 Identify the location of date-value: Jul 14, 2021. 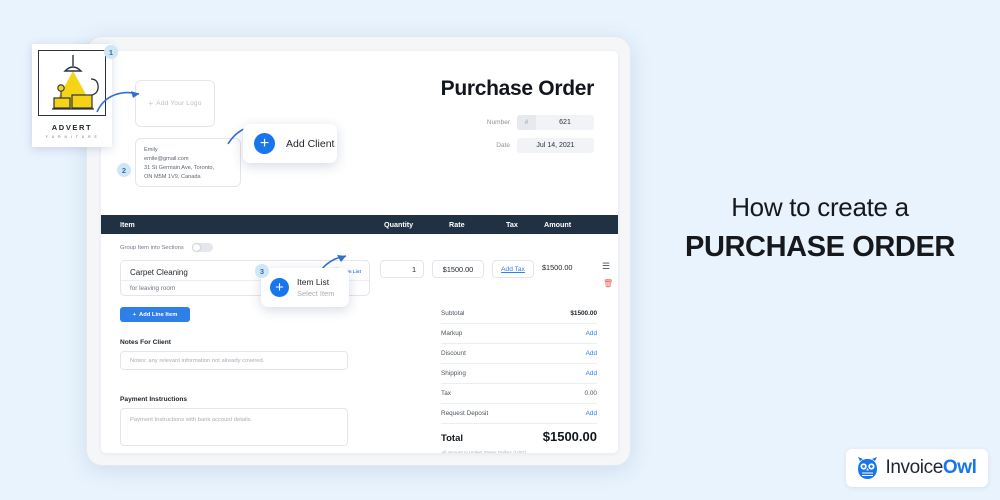
(555, 145).